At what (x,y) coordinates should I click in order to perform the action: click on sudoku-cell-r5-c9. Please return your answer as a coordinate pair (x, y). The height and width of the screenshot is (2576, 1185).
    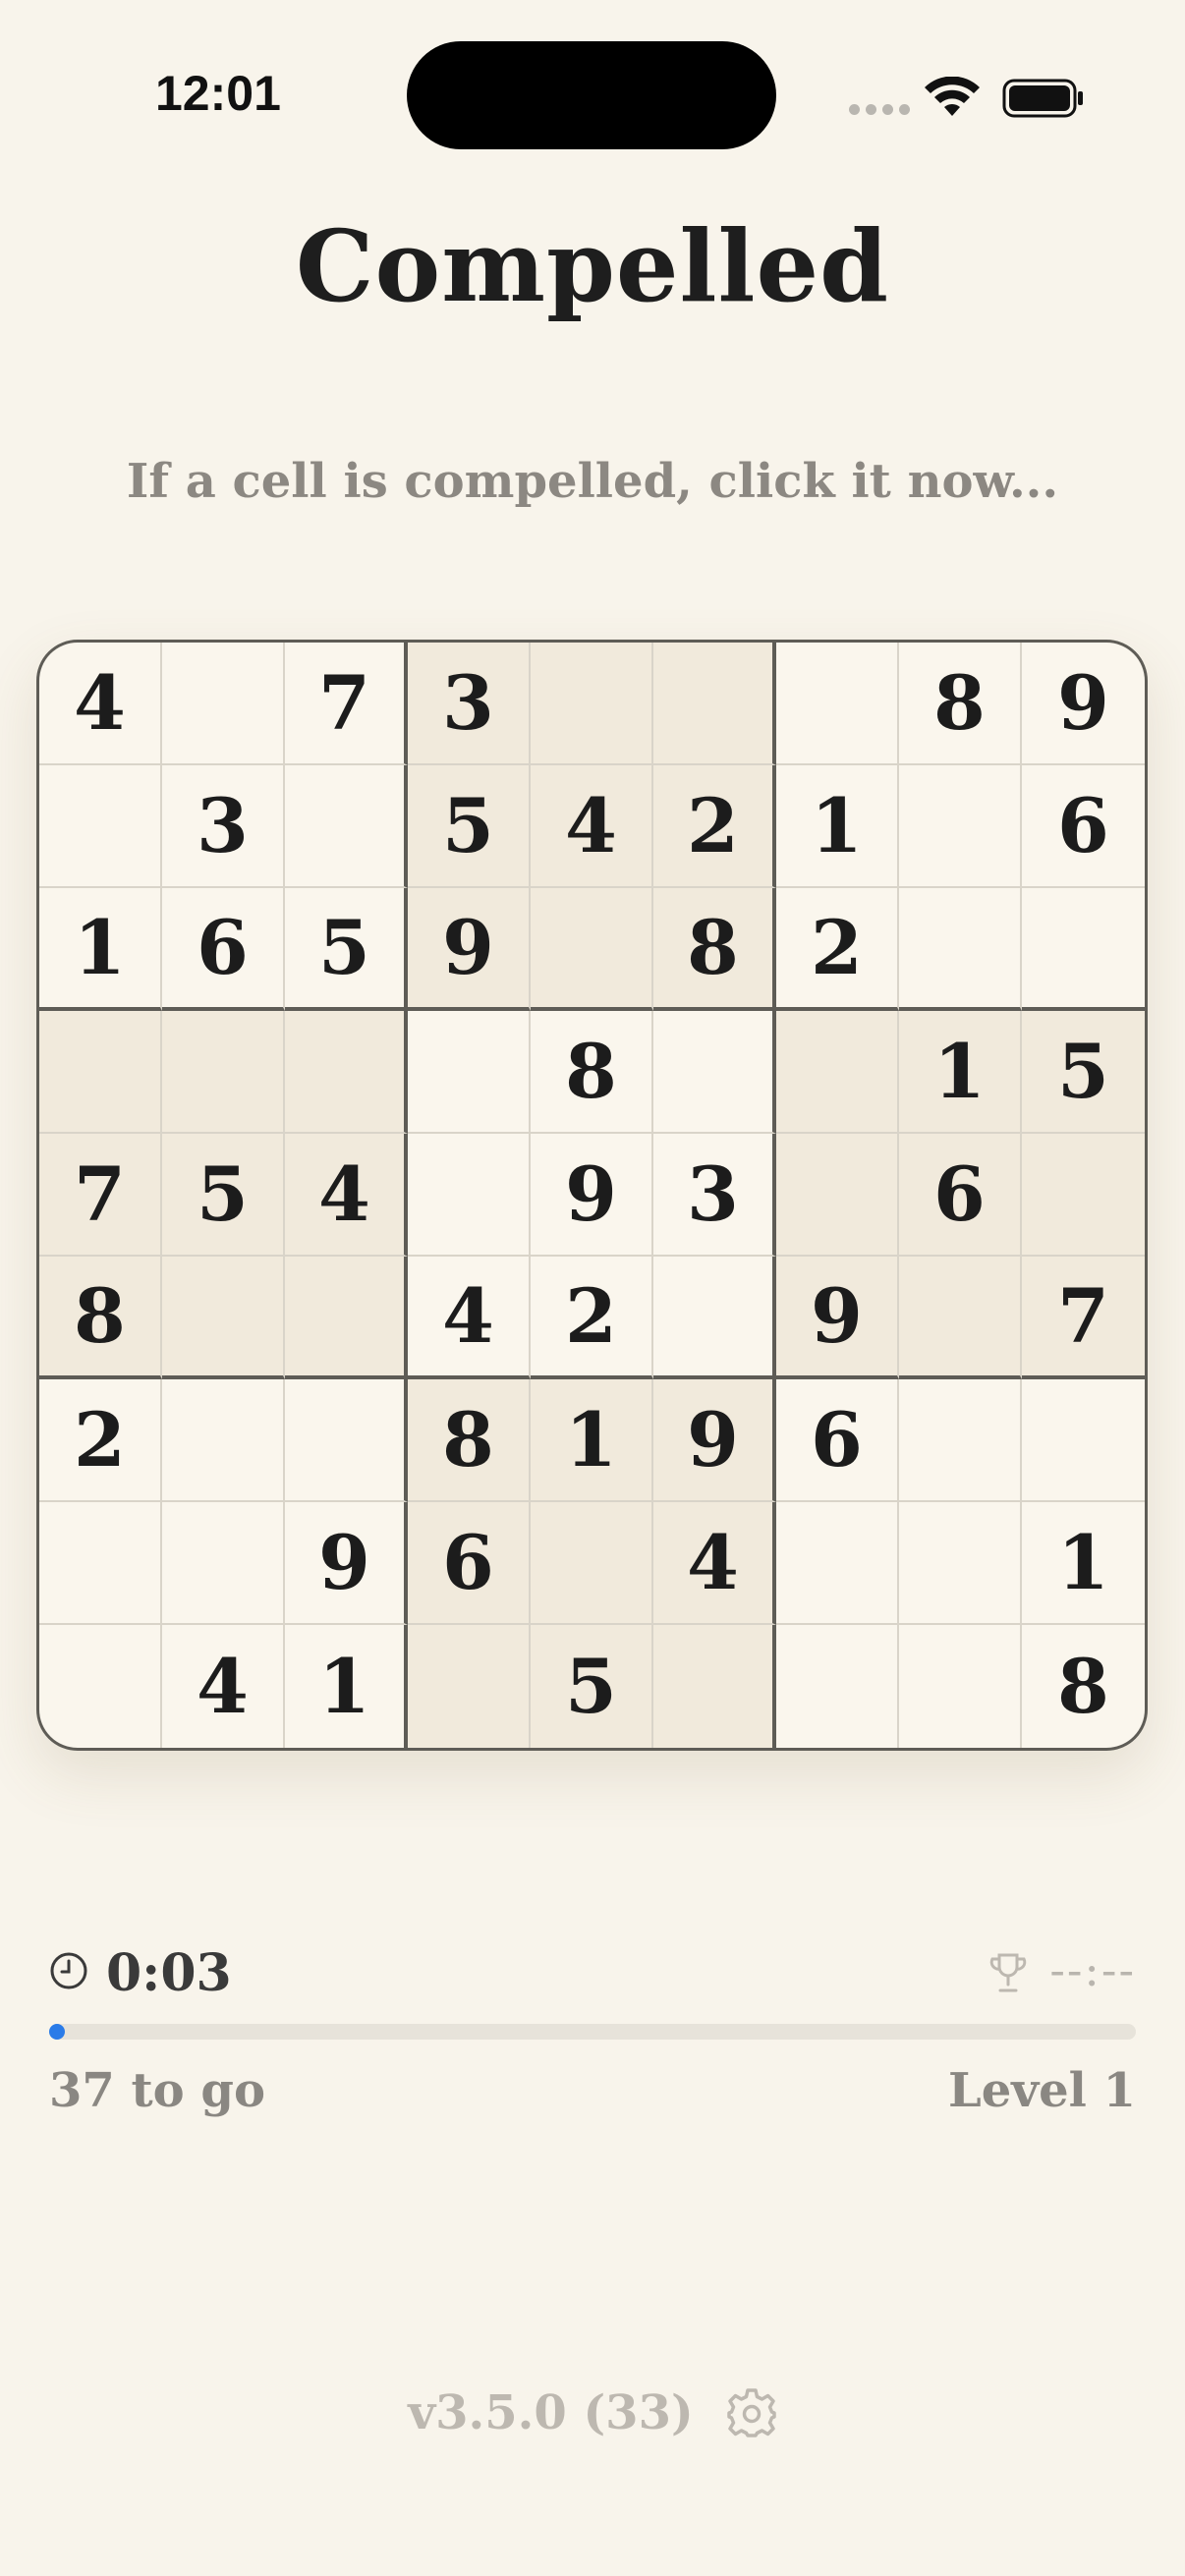
    Looking at the image, I should click on (1084, 1195).